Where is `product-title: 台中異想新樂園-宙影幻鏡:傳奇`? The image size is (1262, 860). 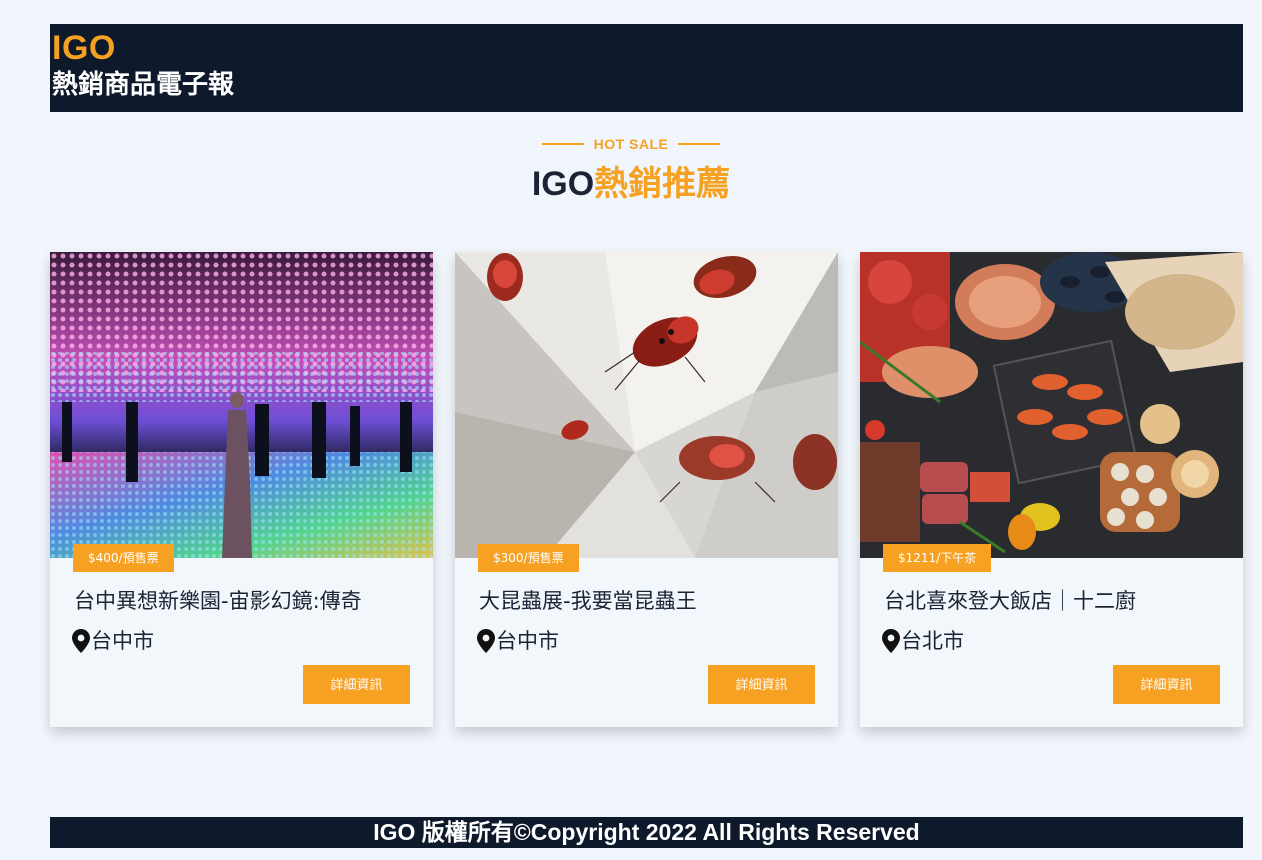
product-title: 台中異想新樂園-宙影幻鏡:傳奇 is located at coordinates (245, 601).